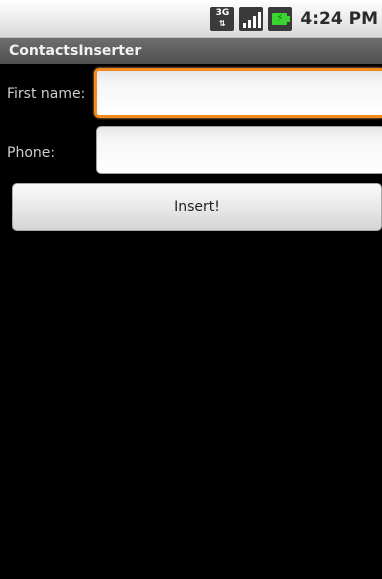 The image size is (382, 579). Describe the element at coordinates (46, 94) in the screenshot. I see `first-name-label: First name:` at that location.